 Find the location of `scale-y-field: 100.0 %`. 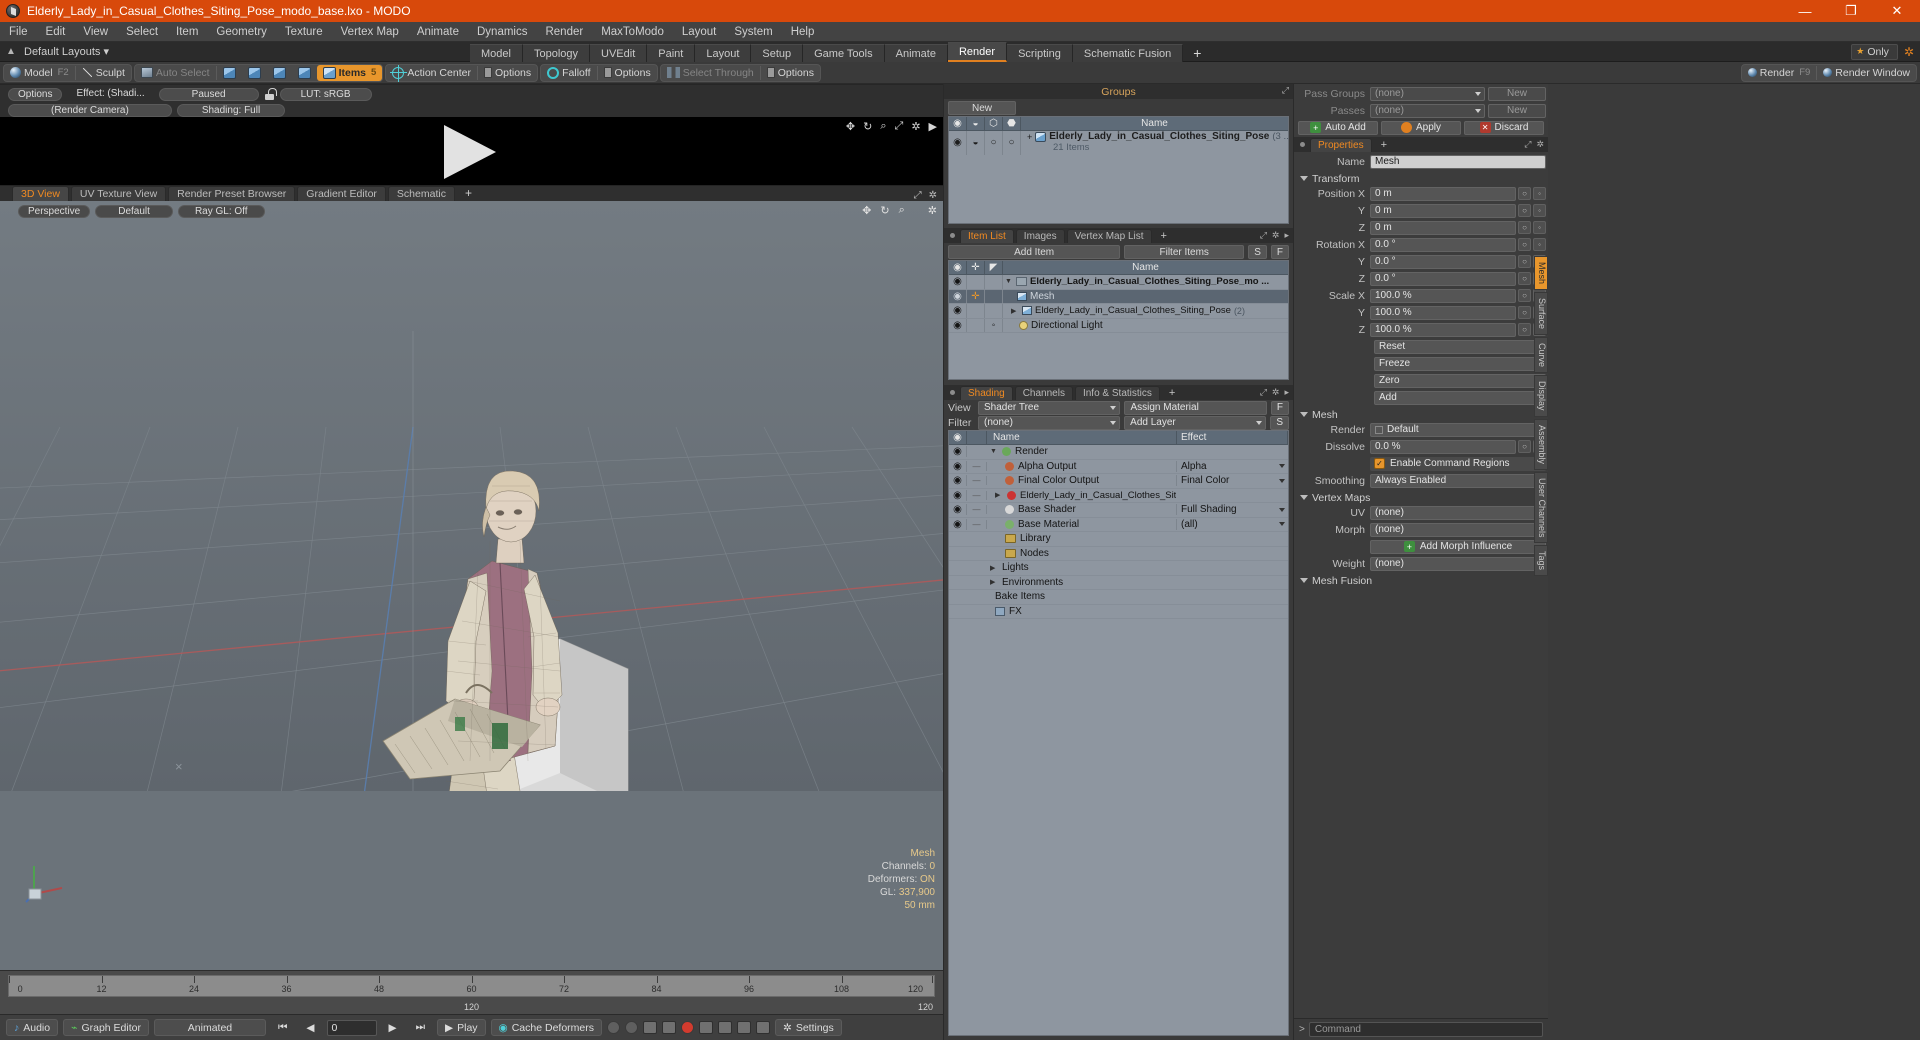

scale-y-field: 100.0 % is located at coordinates (1443, 312).